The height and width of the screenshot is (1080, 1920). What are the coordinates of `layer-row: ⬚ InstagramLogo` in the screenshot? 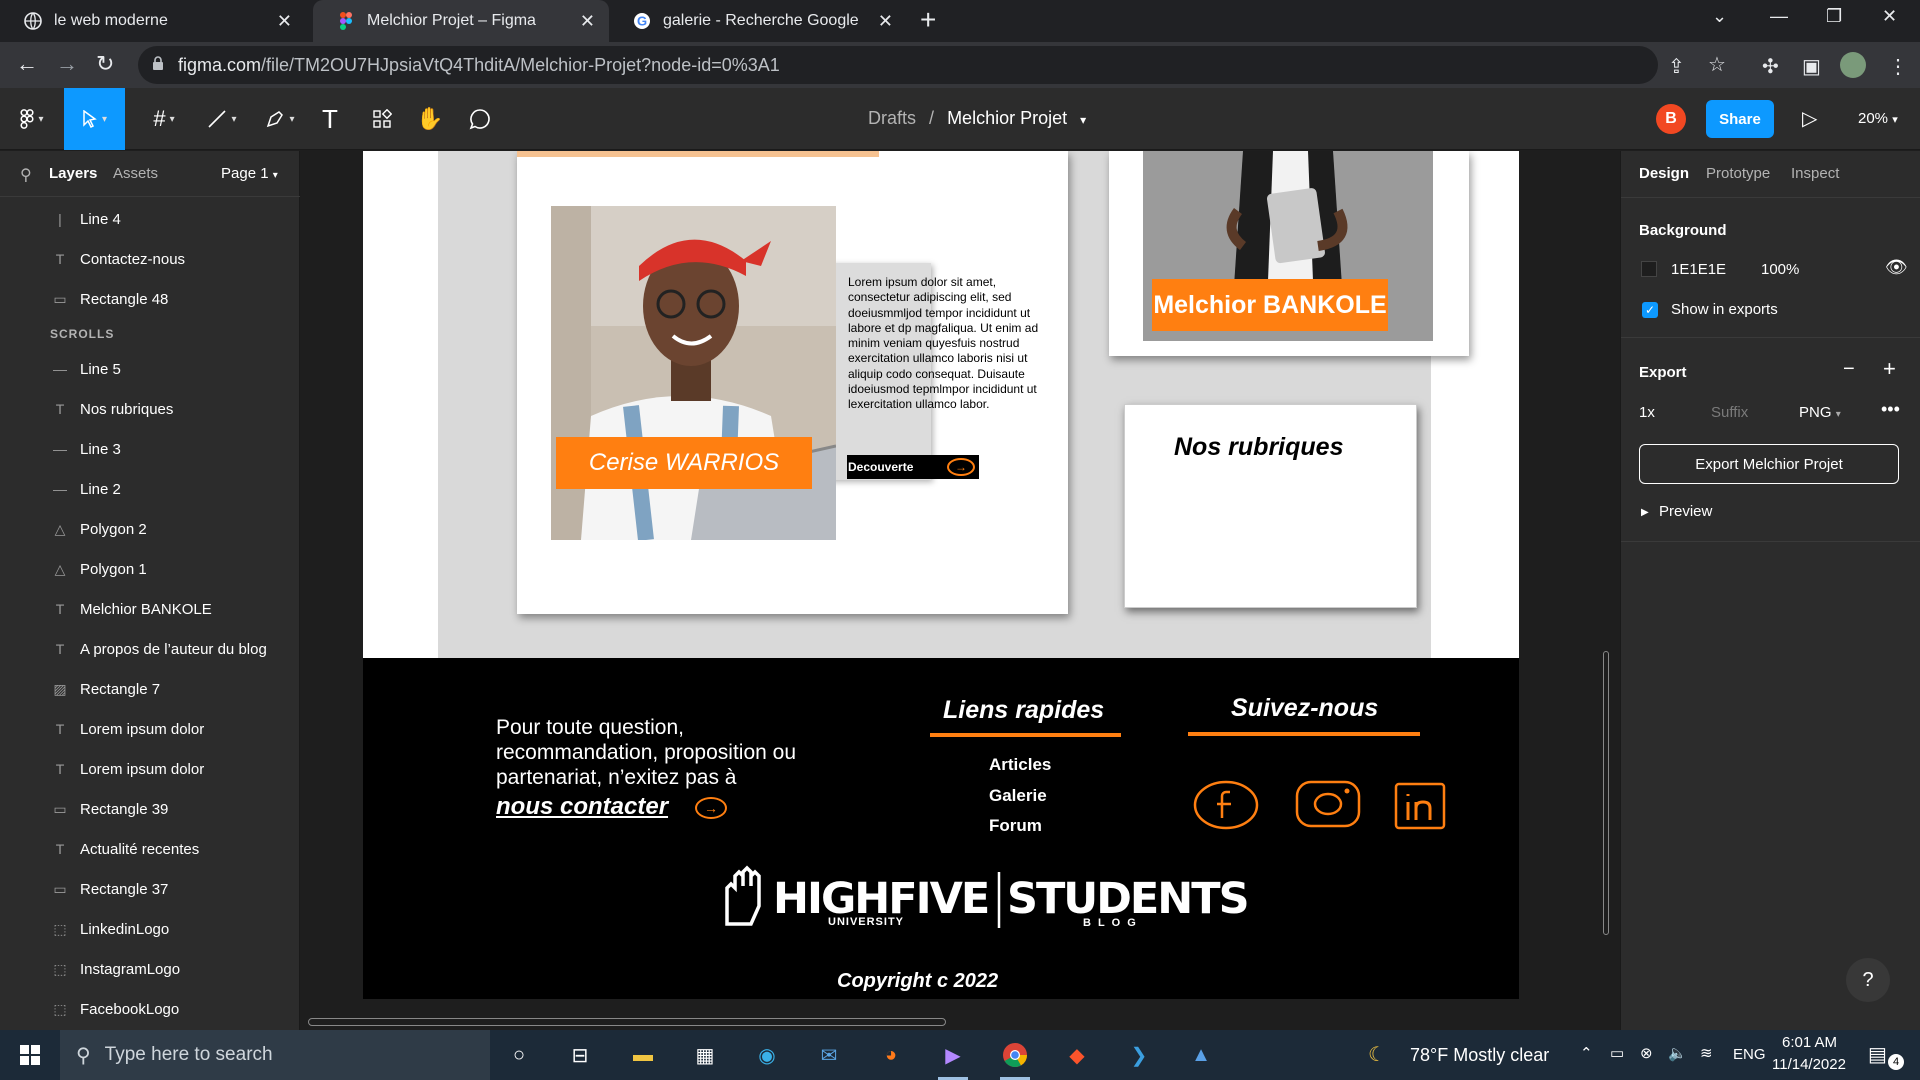 It's located at (150, 969).